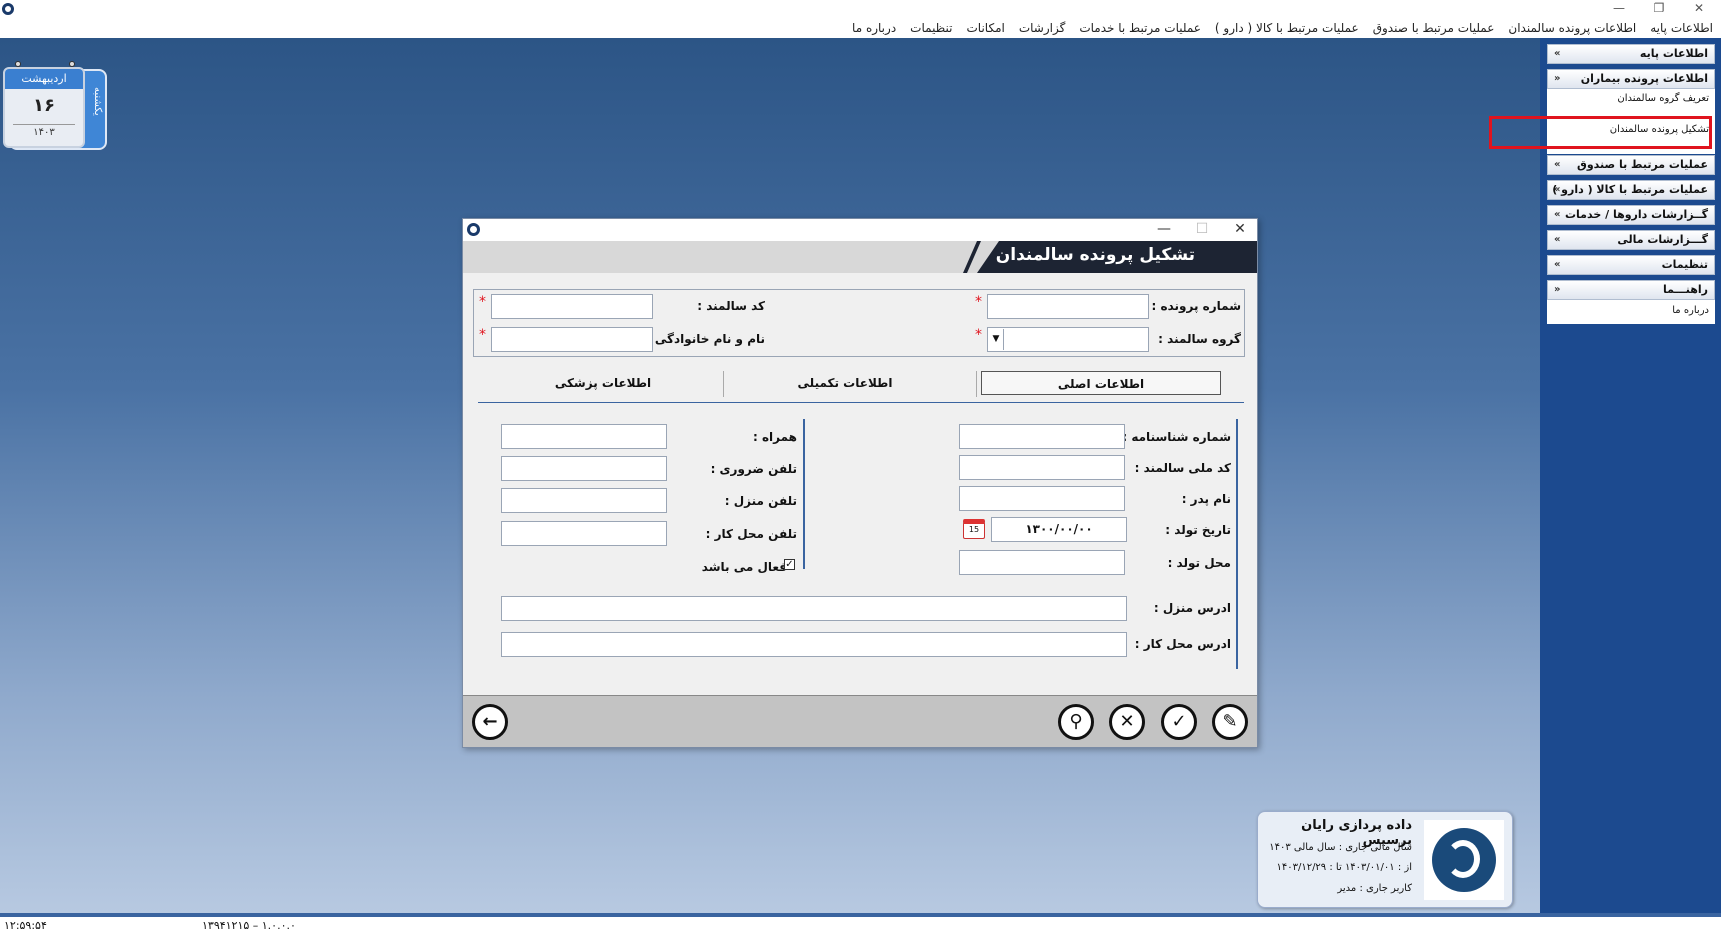  I want to click on current-user: کاربر جاری : مدیر, so click(1374, 888).